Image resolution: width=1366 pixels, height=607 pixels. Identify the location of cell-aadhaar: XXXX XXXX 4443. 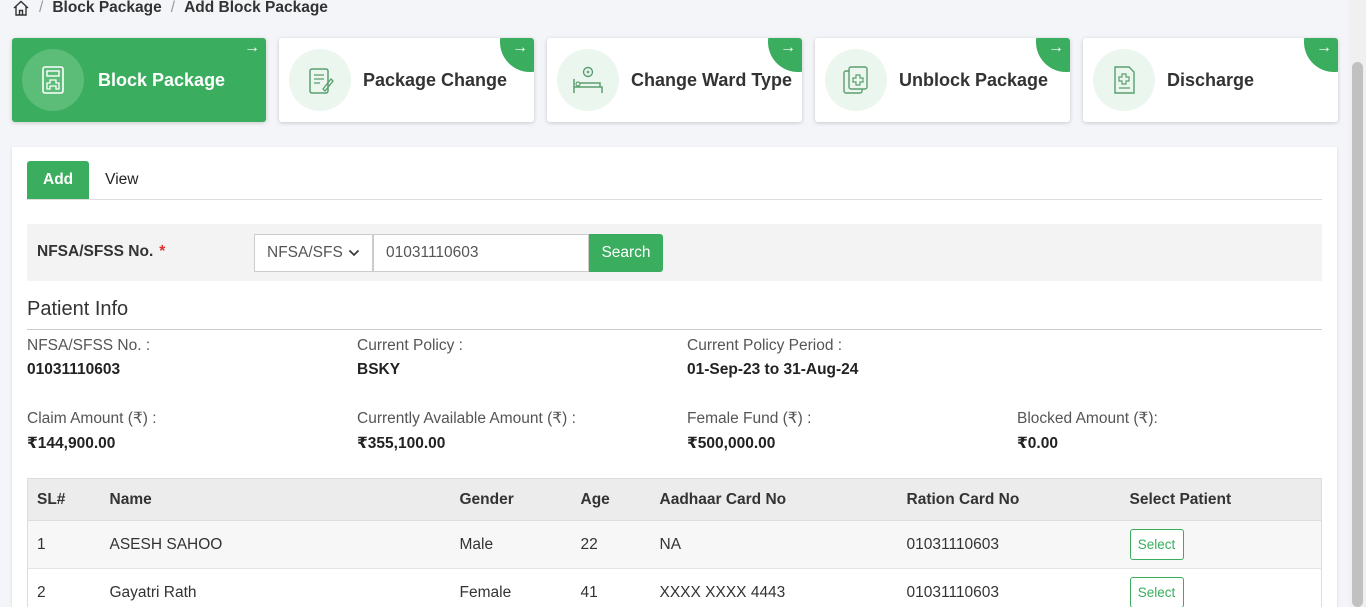
(774, 587).